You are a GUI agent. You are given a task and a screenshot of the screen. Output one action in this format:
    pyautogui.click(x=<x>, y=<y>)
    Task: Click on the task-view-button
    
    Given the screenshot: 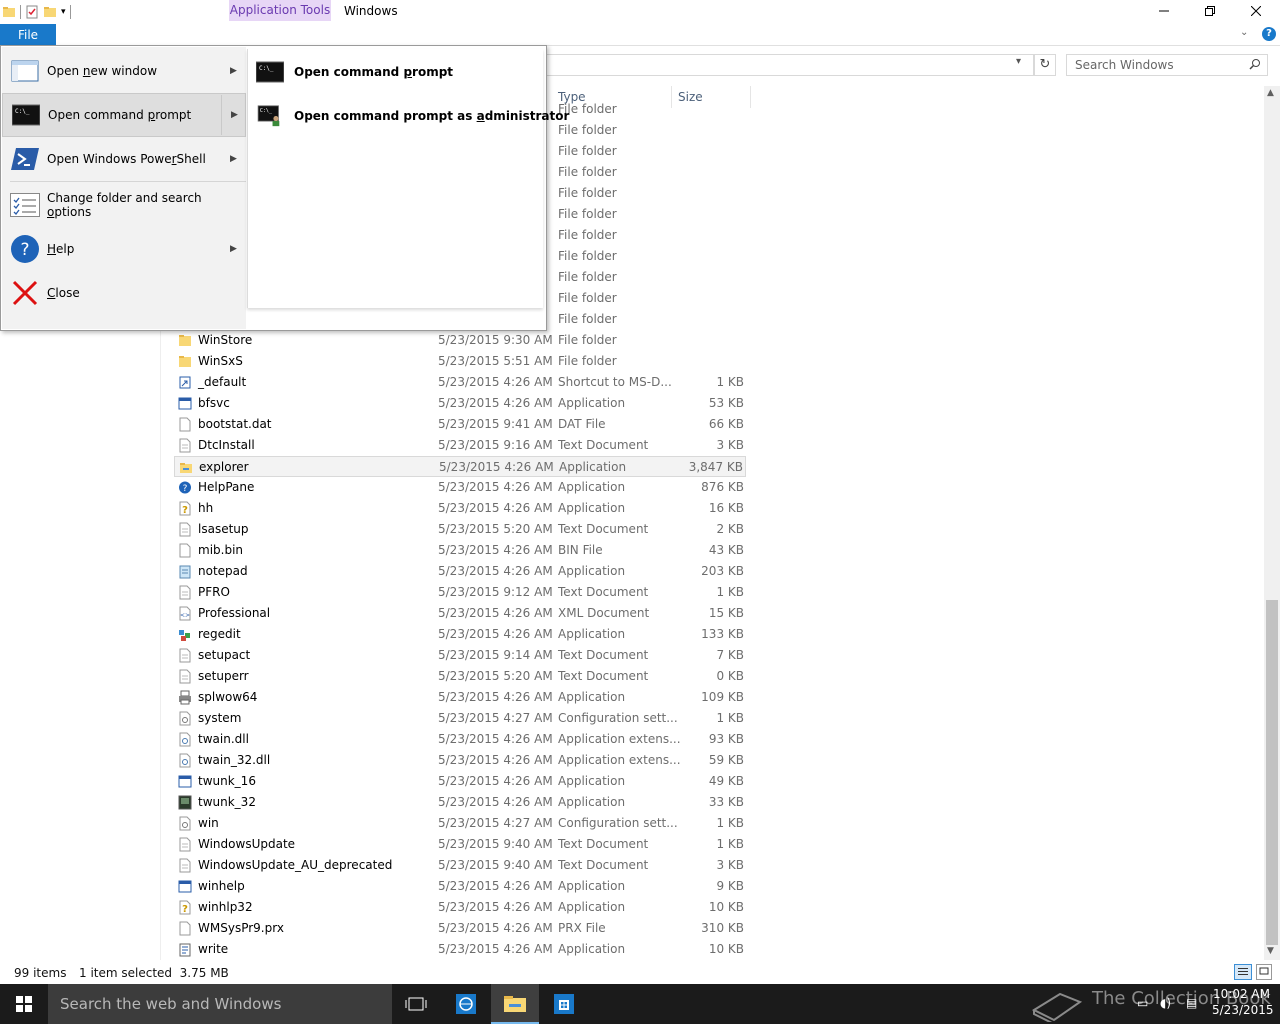 What is the action you would take?
    pyautogui.click(x=416, y=1004)
    